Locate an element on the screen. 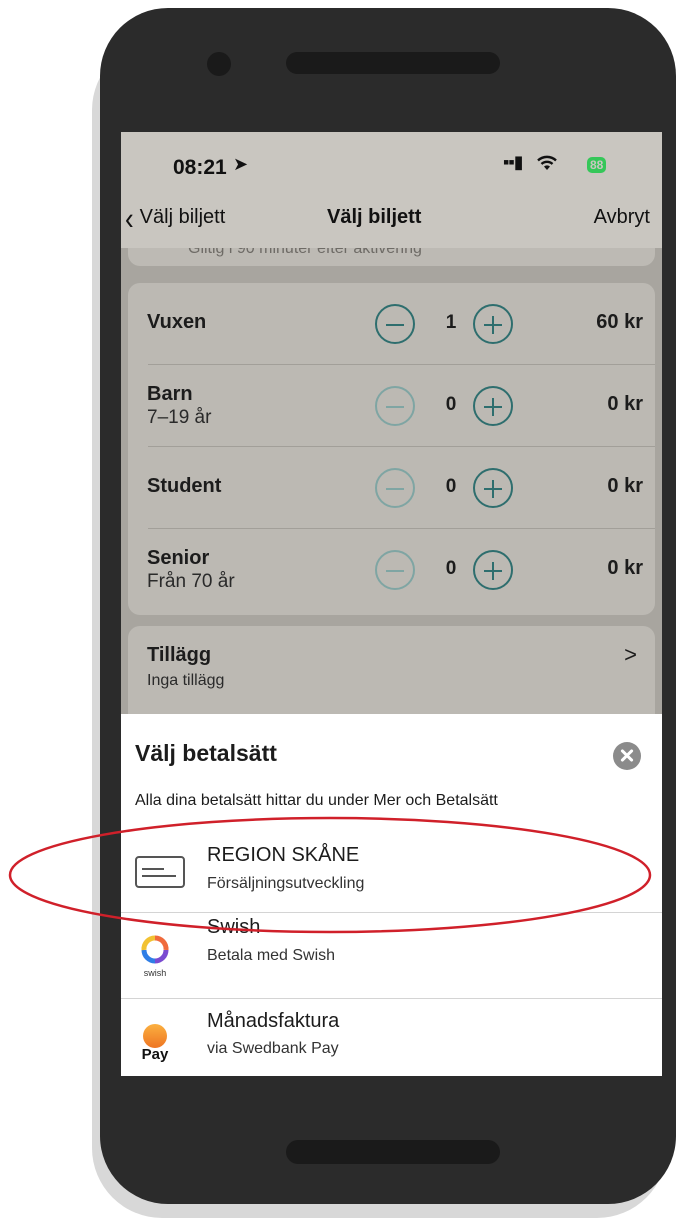 This screenshot has height=1226, width=677. cancel-button: Avbryt is located at coordinates (622, 217).